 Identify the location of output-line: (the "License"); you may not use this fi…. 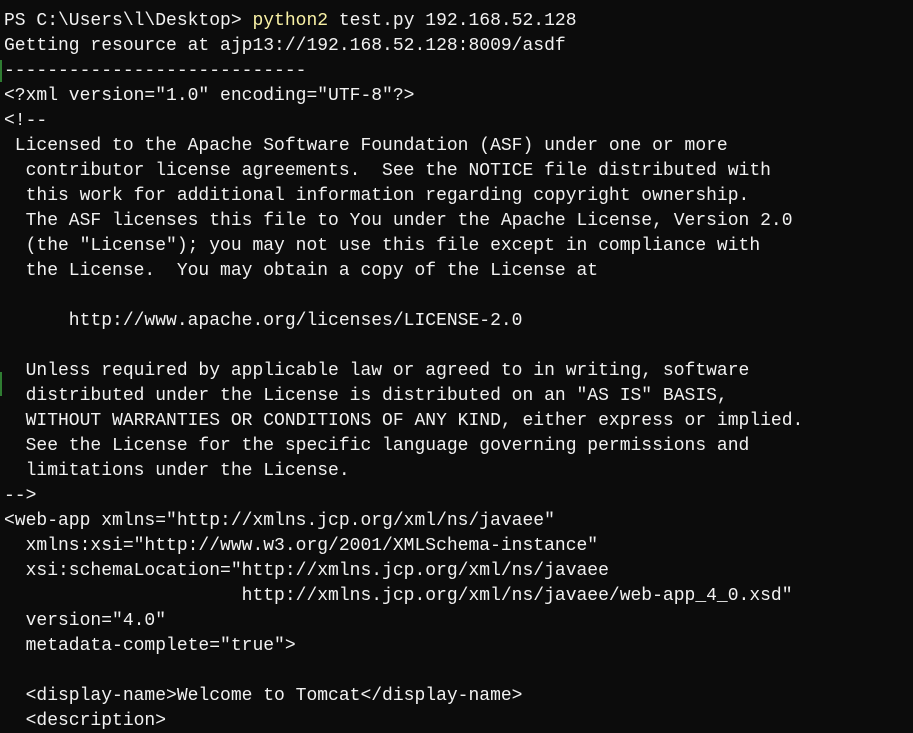
(382, 246).